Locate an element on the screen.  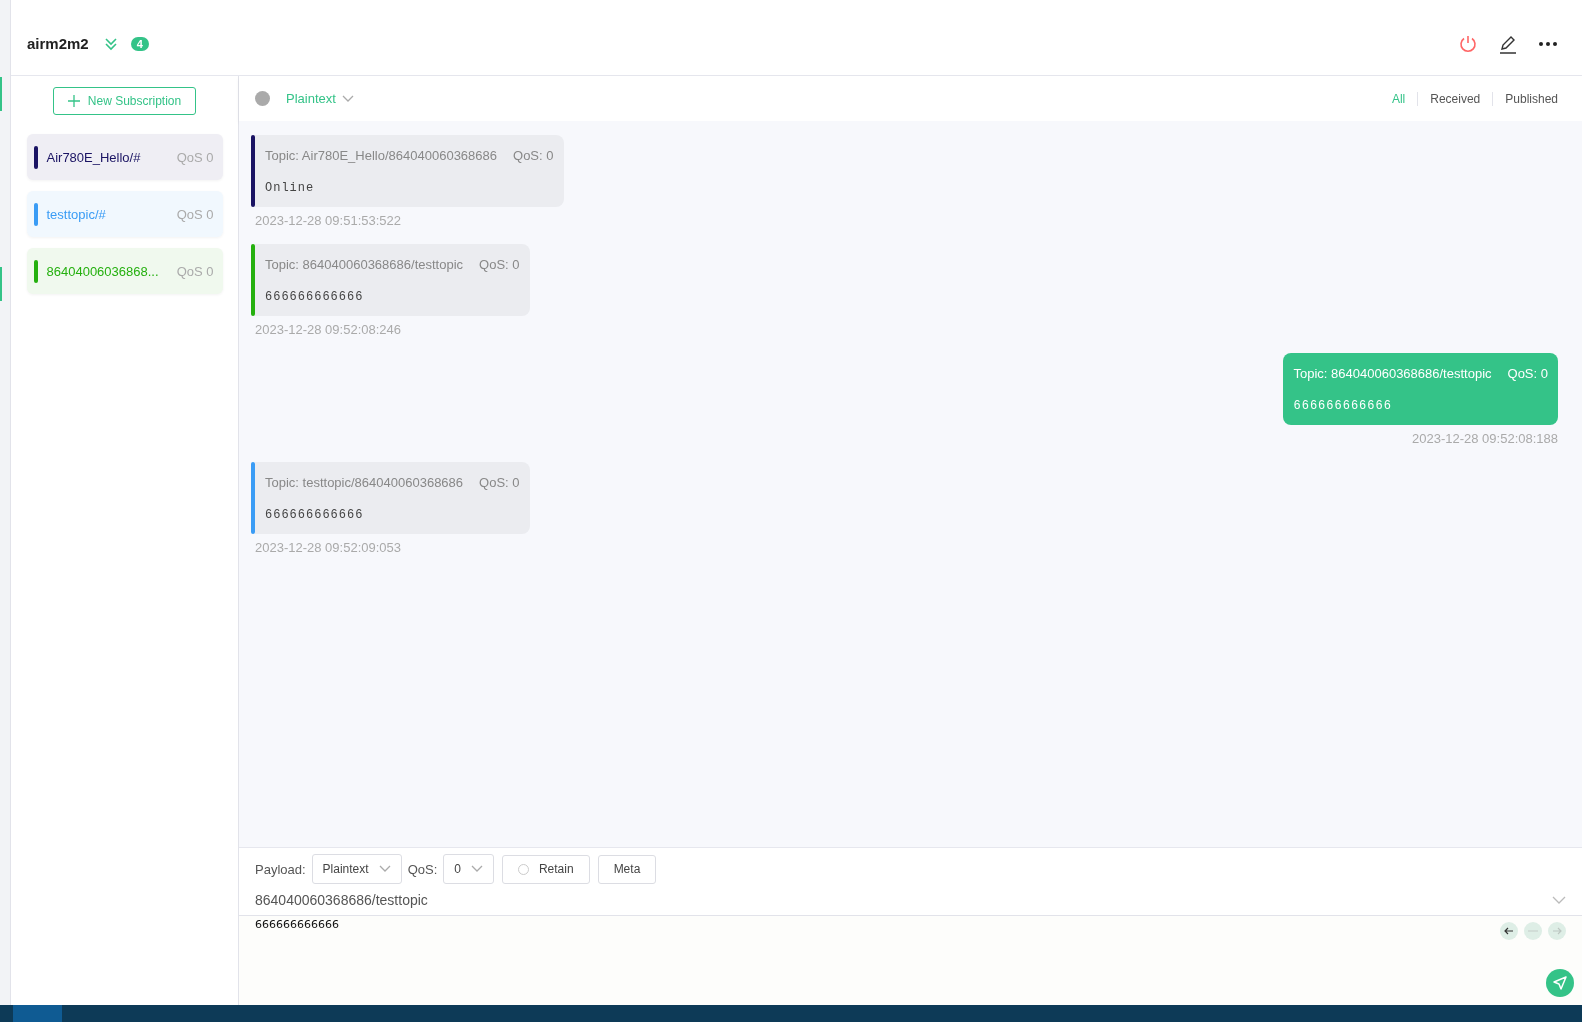
filter-tab: Received is located at coordinates (1455, 98).